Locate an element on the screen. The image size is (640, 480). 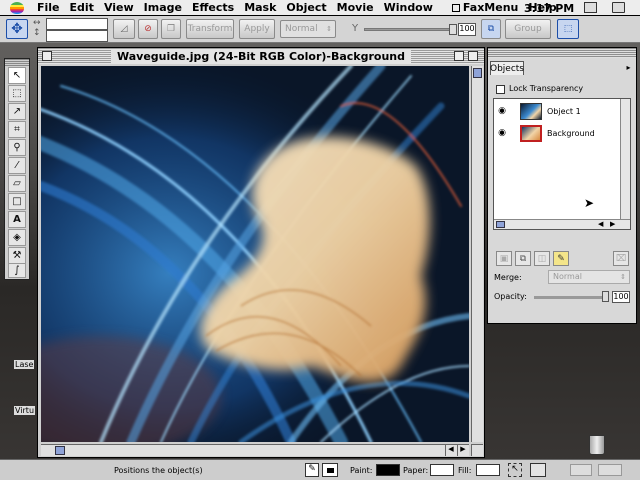
selection-status-icon: ↖ is located at coordinates (515, 470).